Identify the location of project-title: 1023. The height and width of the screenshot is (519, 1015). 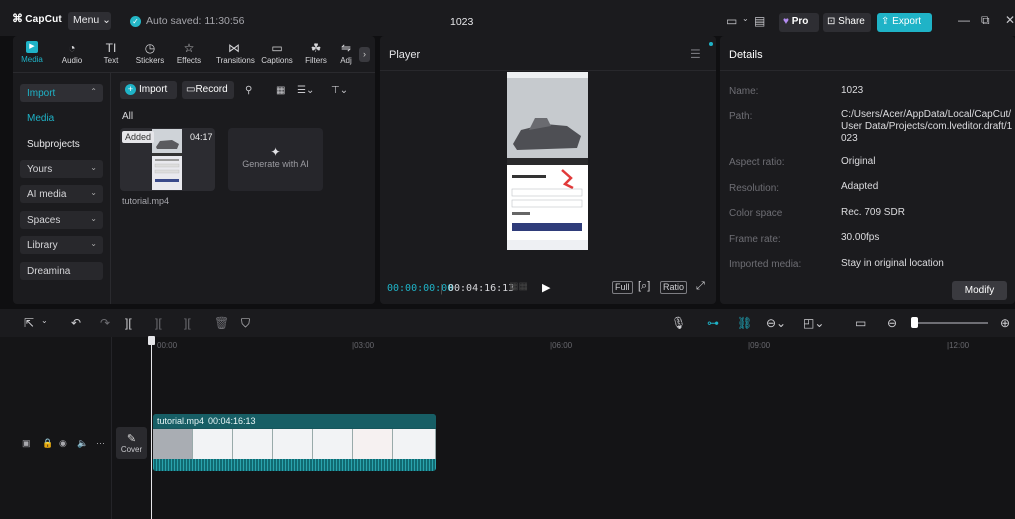
(462, 22).